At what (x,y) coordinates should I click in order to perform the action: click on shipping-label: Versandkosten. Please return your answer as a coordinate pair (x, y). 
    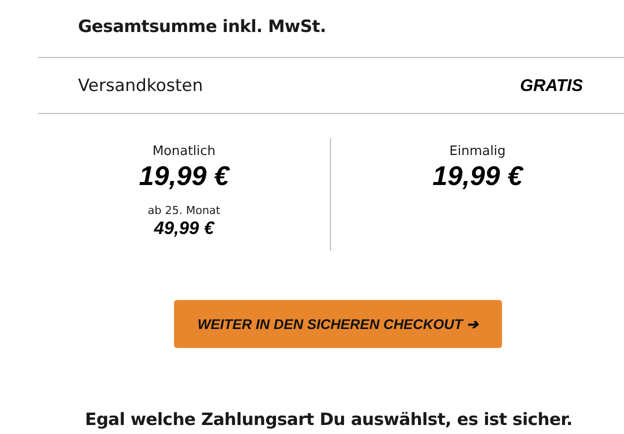
    Looking at the image, I should click on (140, 86).